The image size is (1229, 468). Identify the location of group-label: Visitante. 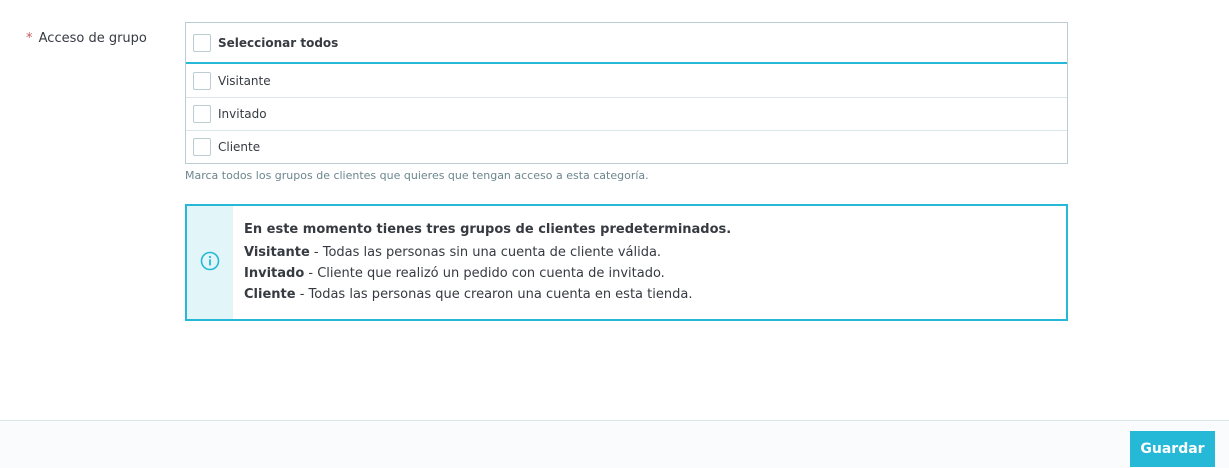
(244, 80).